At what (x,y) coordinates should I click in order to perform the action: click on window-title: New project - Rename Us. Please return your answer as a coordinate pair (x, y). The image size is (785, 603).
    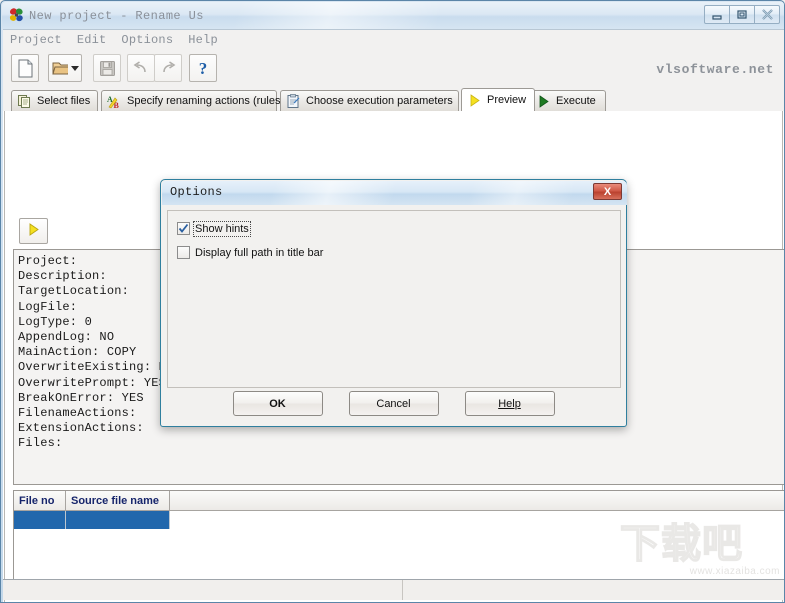
    Looking at the image, I should click on (116, 16).